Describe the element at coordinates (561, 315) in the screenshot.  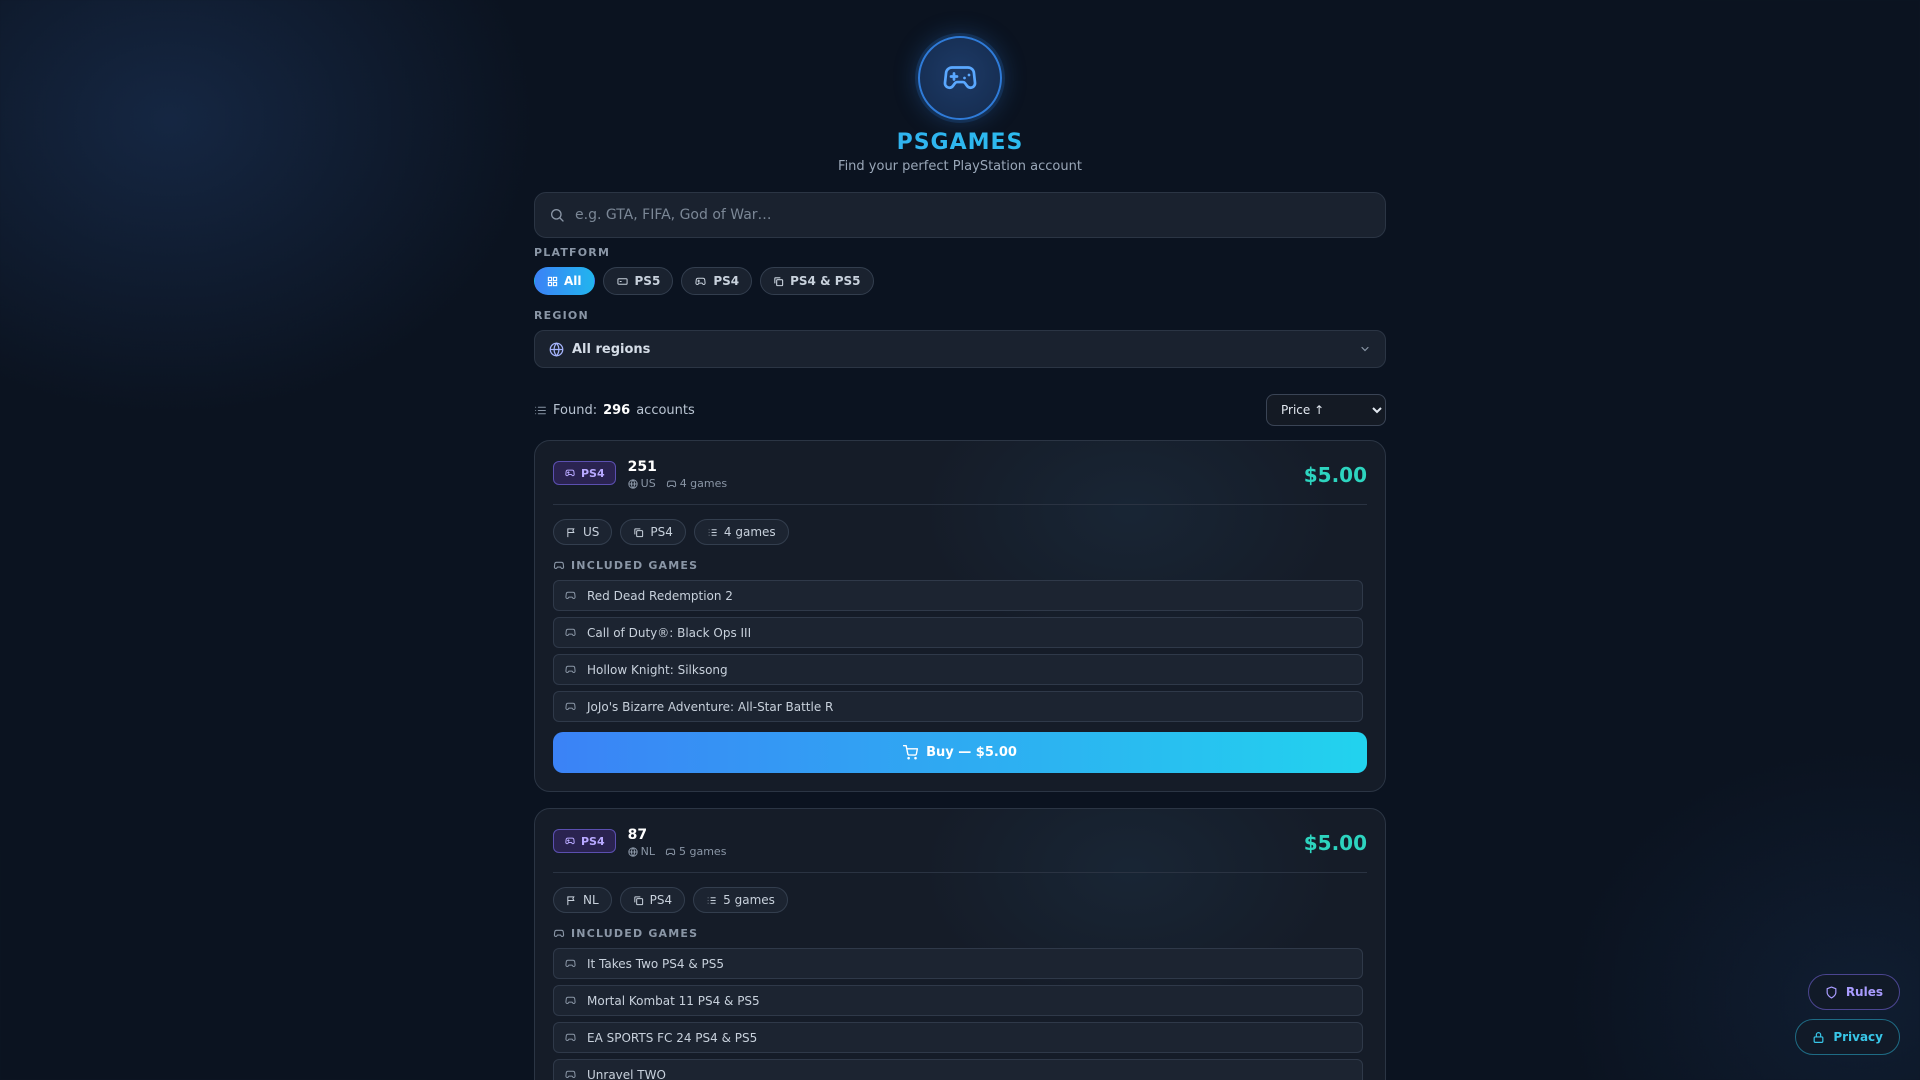
I see `region-label: REGION` at that location.